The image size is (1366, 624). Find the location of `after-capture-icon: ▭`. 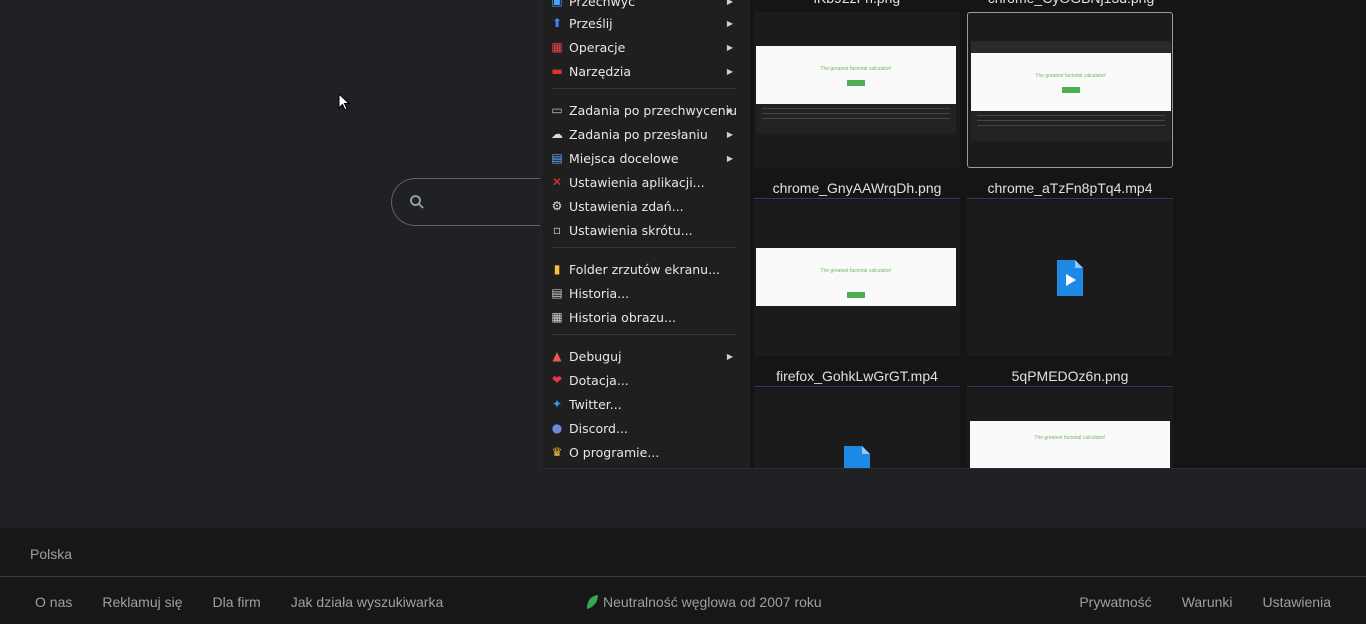

after-capture-icon: ▭ is located at coordinates (557, 110).